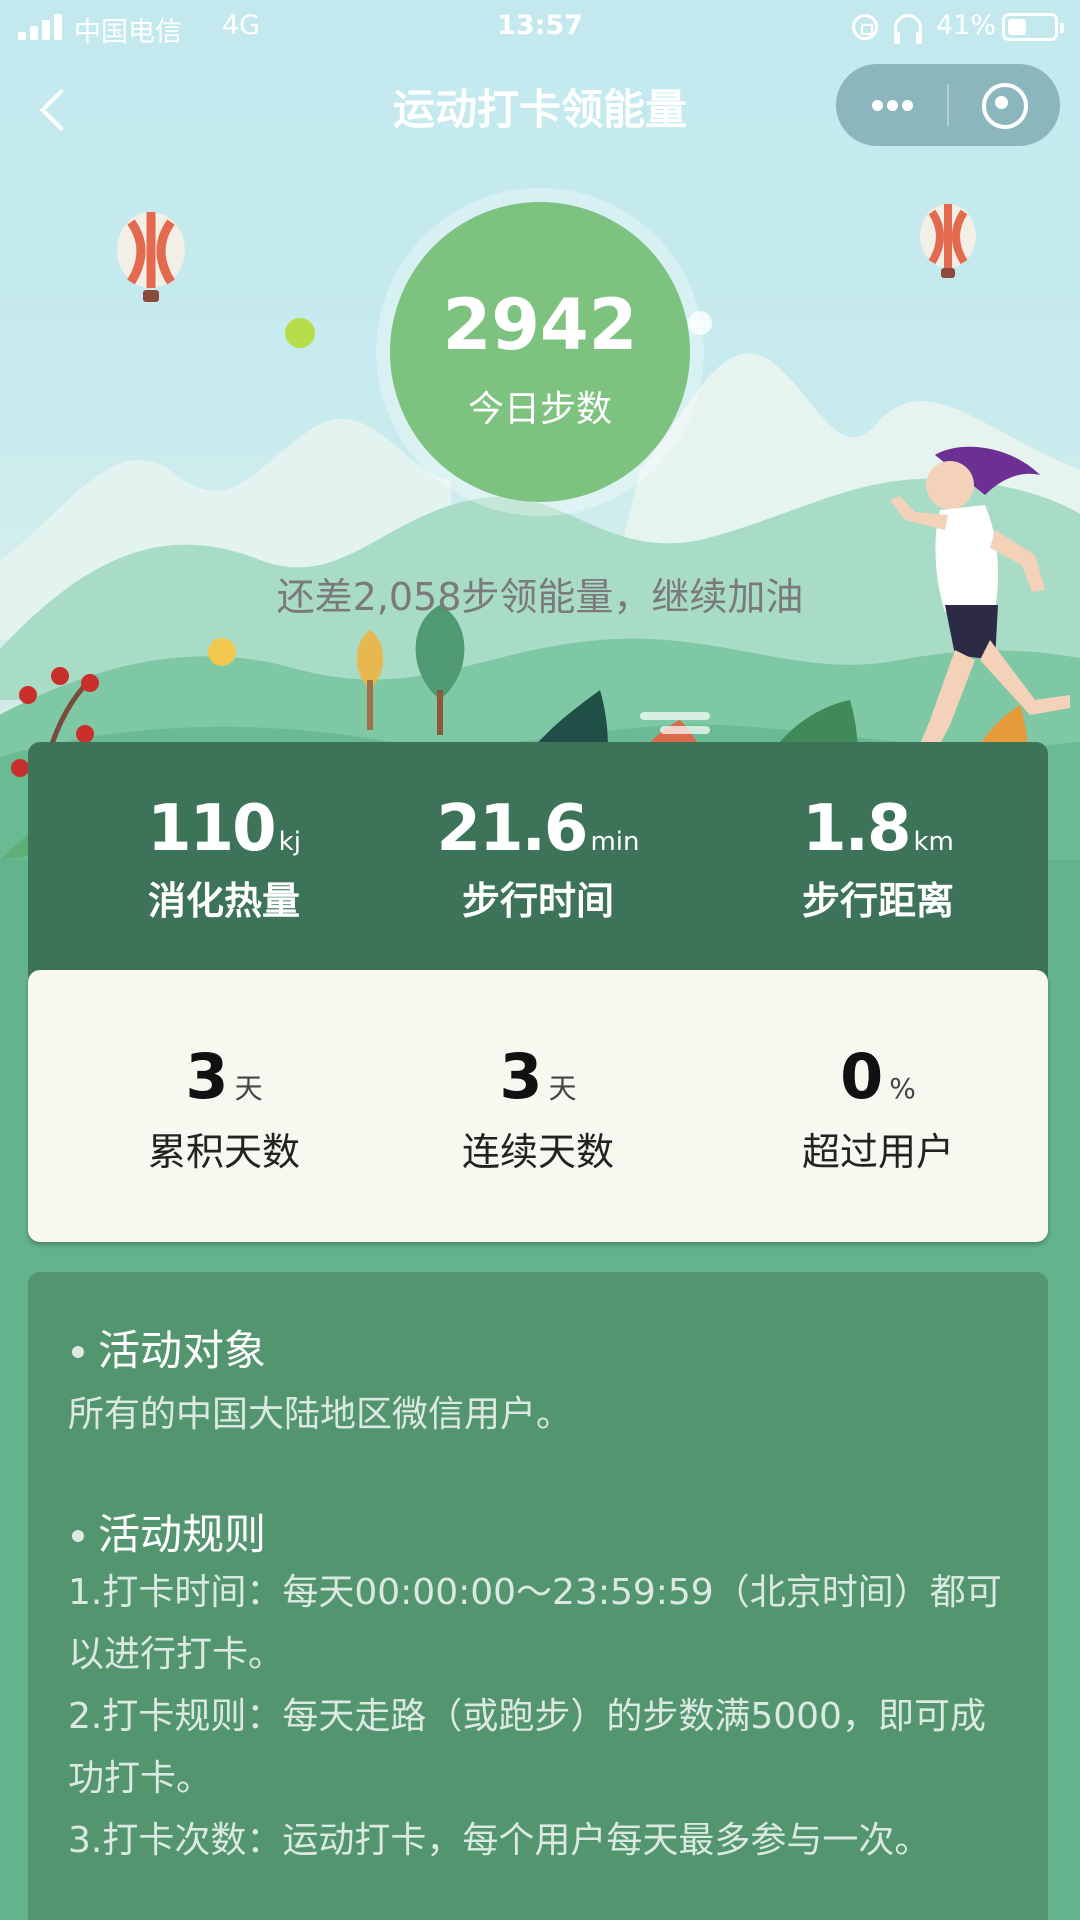  What do you see at coordinates (856, 829) in the screenshot?
I see `stat-value: 1.8` at bounding box center [856, 829].